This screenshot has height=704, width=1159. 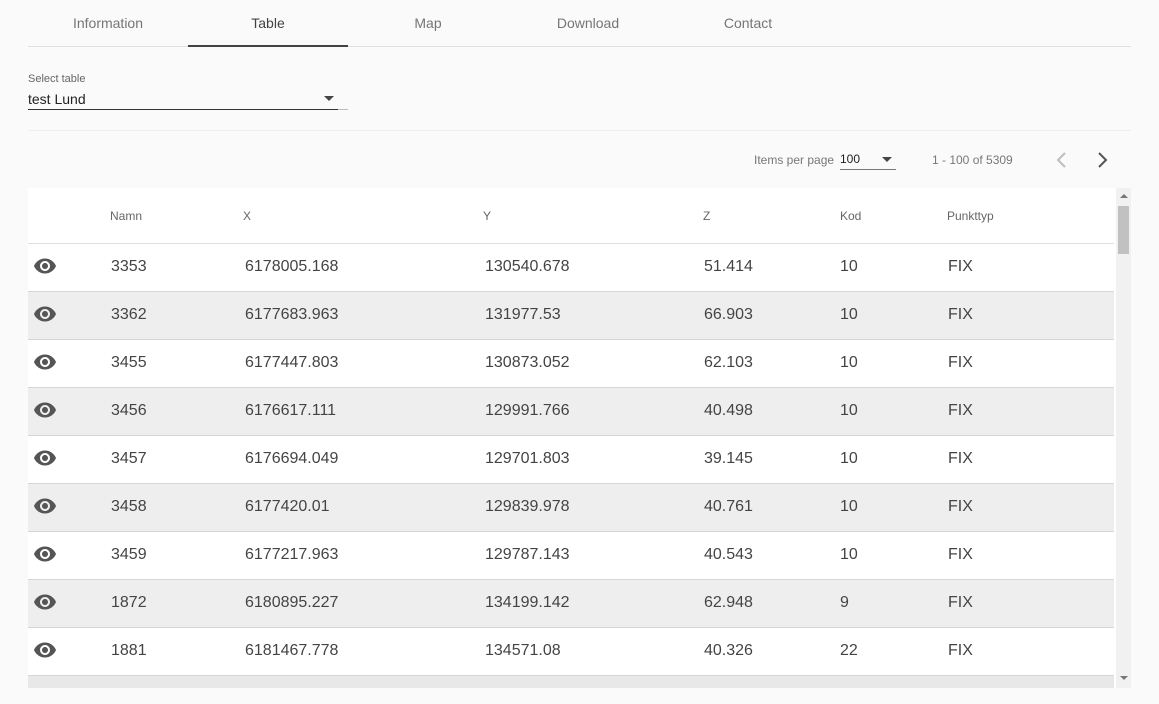 I want to click on cell-y: 134199.142, so click(x=527, y=602).